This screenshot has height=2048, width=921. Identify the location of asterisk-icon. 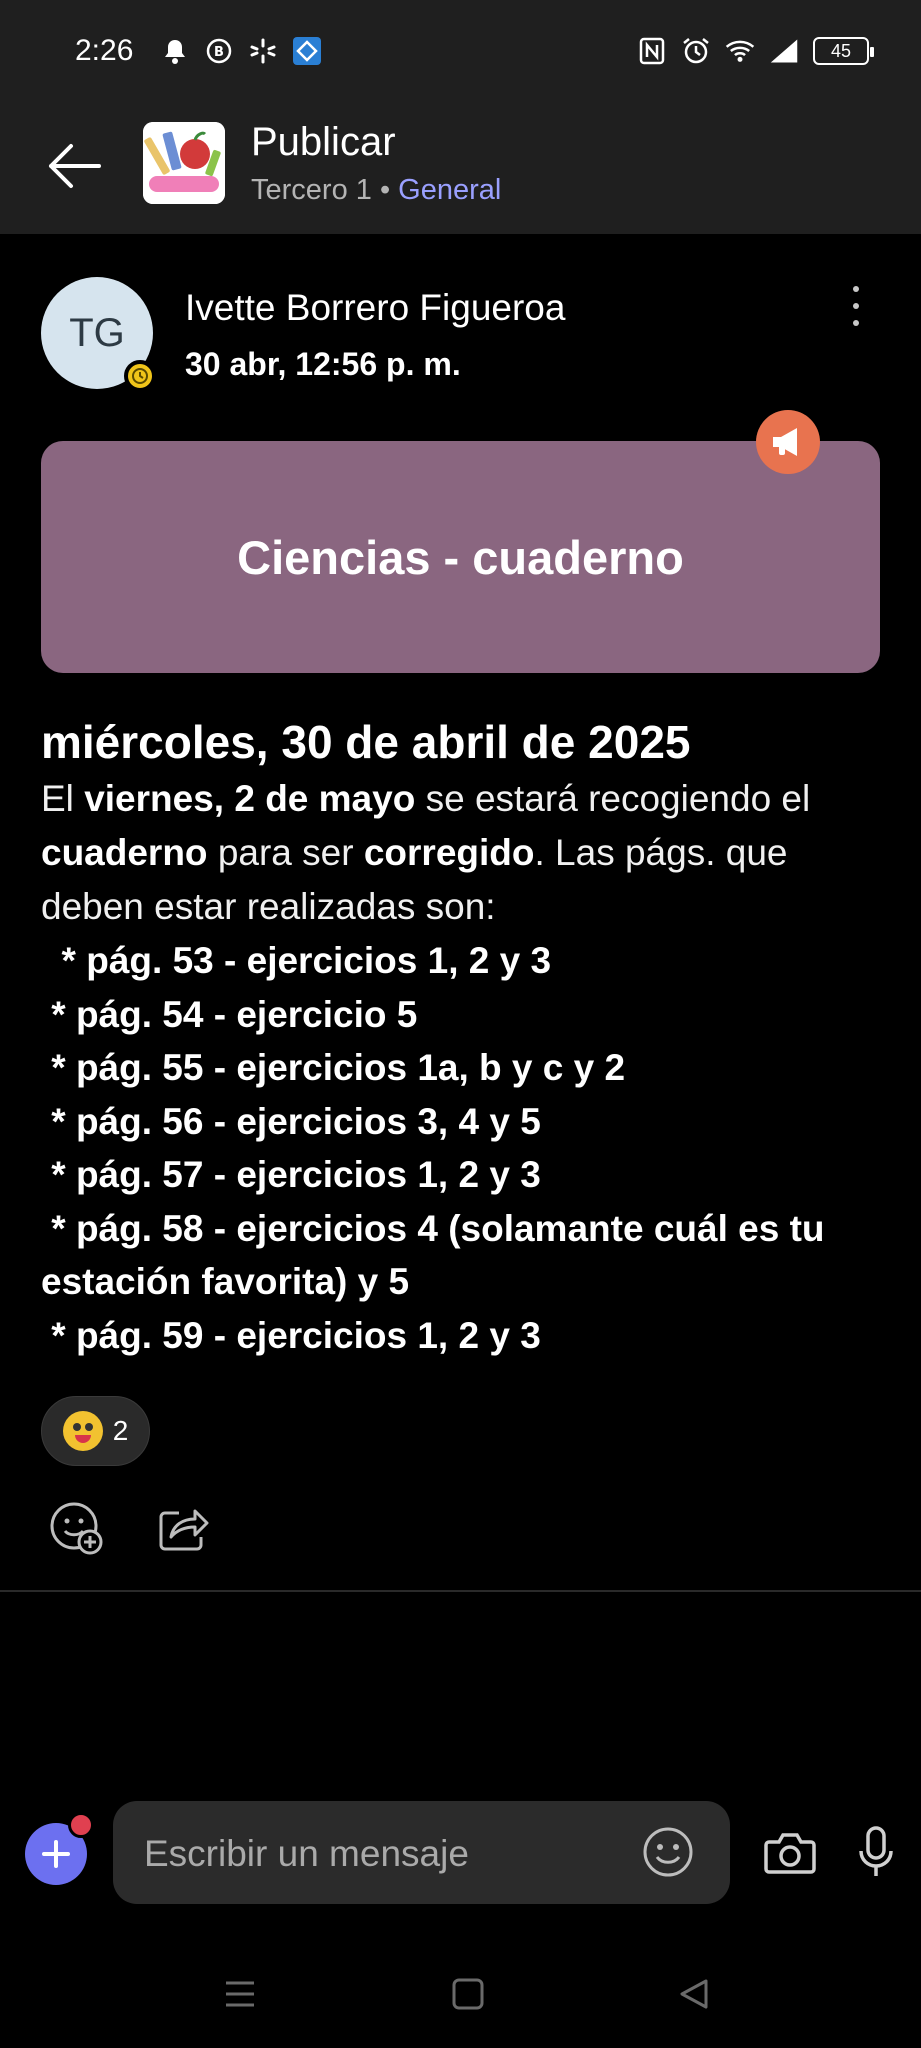
(263, 51).